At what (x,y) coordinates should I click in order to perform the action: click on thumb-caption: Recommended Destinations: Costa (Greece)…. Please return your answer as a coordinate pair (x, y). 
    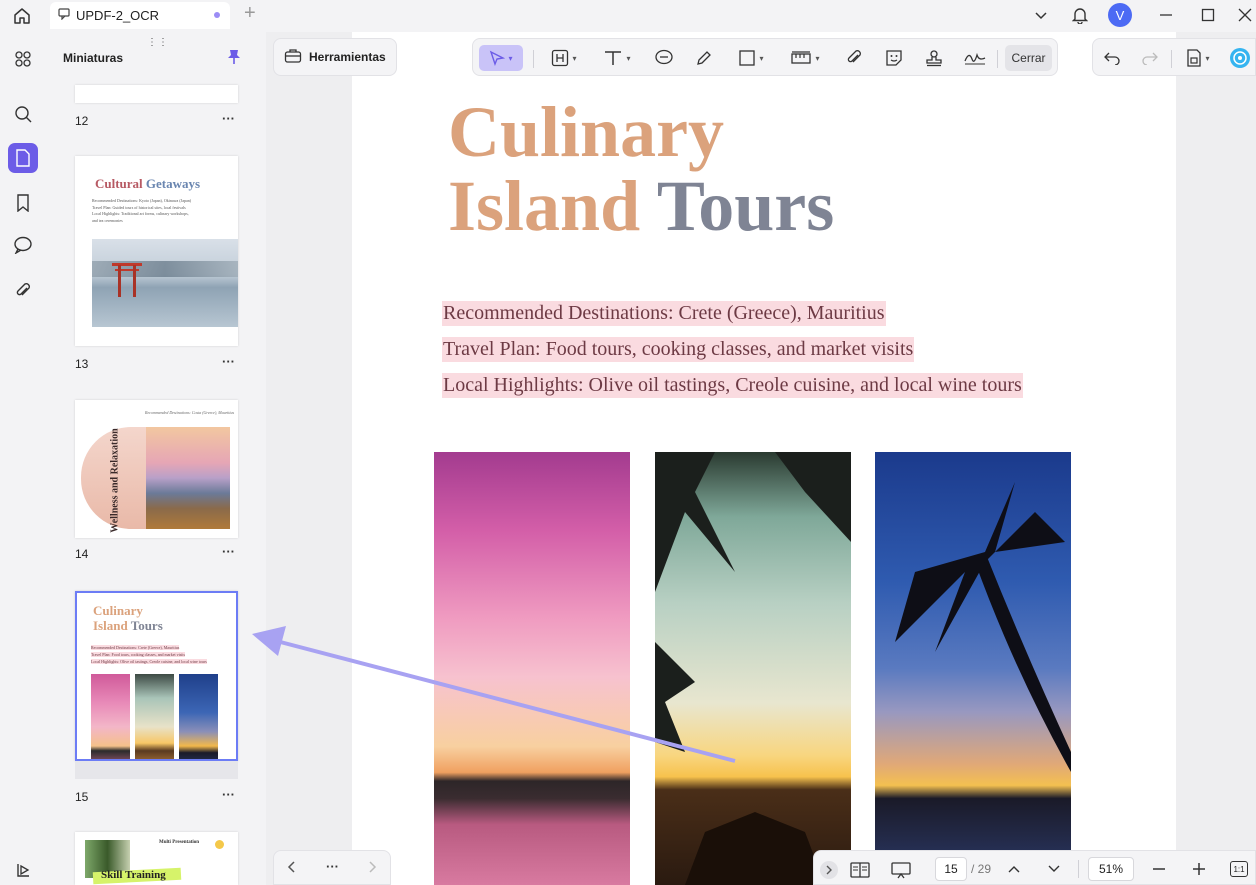
    Looking at the image, I should click on (190, 412).